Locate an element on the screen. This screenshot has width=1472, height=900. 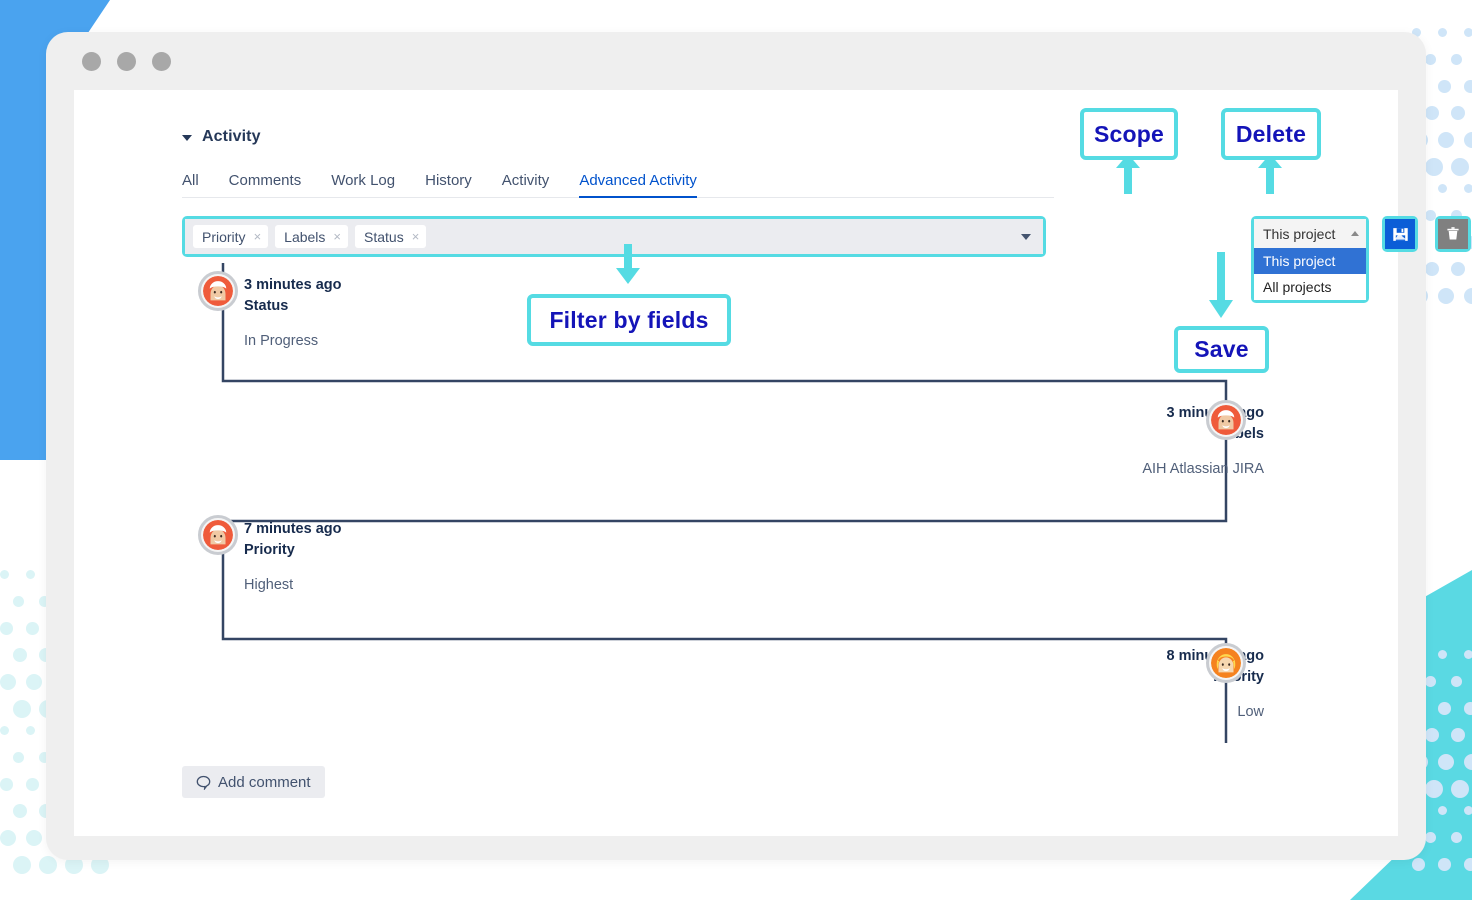
callout-save: Save is located at coordinates (1221, 349).